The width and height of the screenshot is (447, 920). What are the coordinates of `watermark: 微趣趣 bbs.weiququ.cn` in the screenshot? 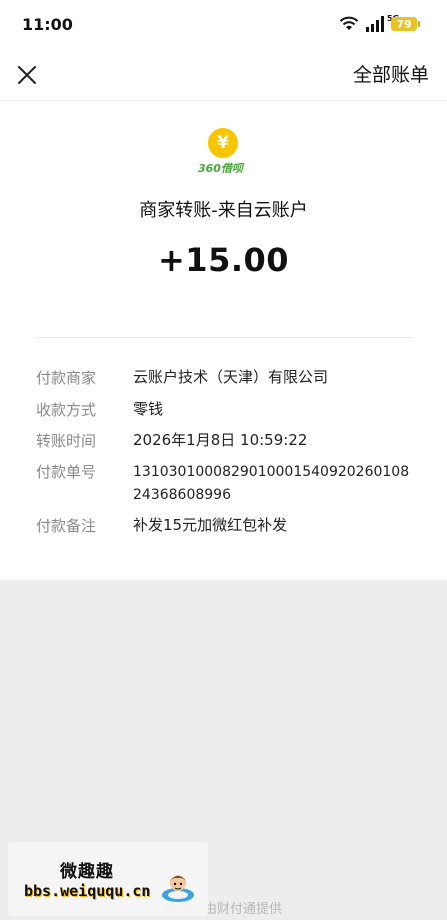 It's located at (108, 879).